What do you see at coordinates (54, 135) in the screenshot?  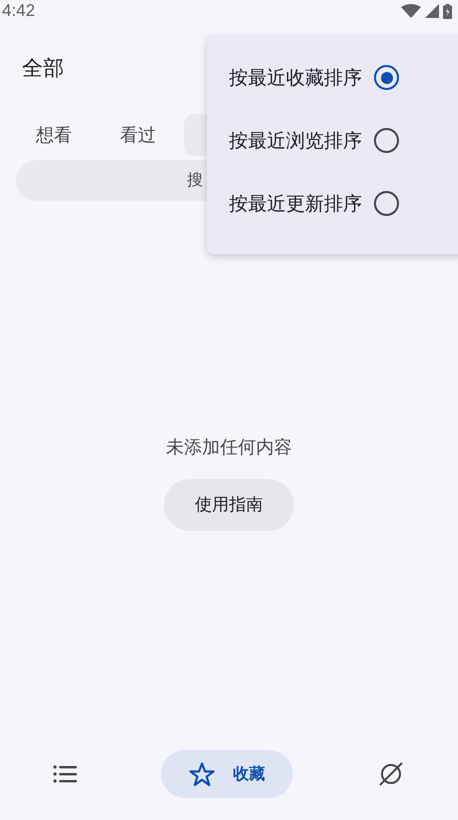 I see `tab: 想看` at bounding box center [54, 135].